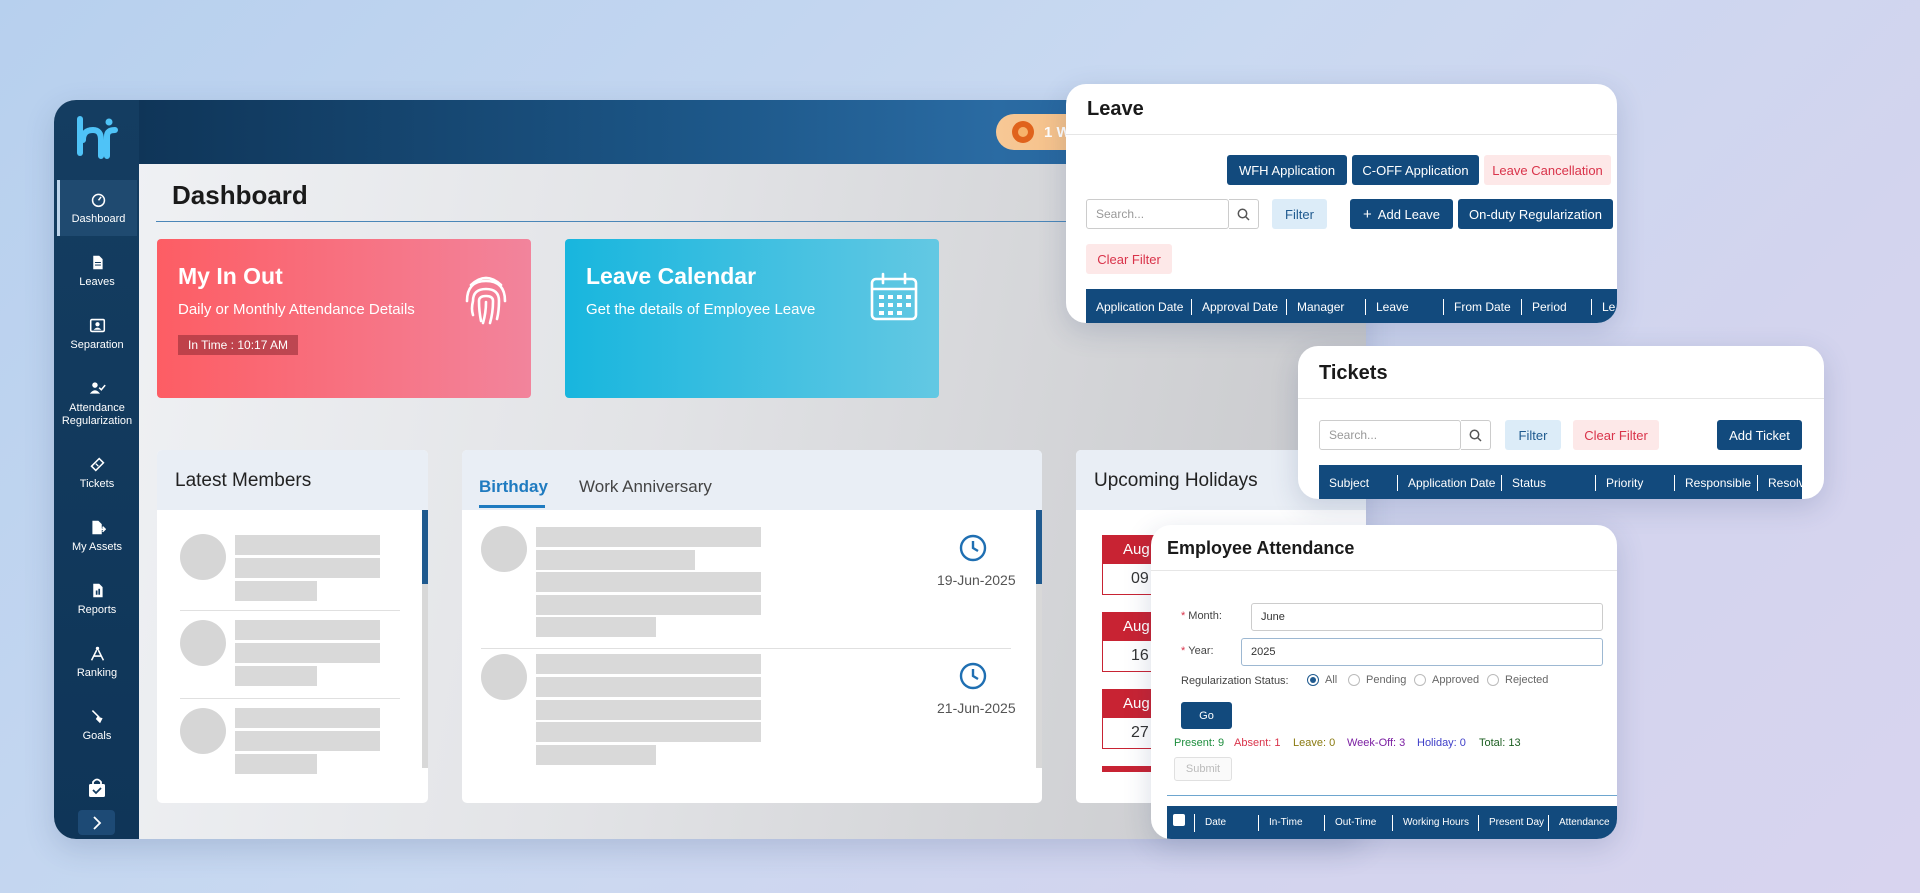  What do you see at coordinates (97, 546) in the screenshot?
I see `sidebar-item-label: My Assets` at bounding box center [97, 546].